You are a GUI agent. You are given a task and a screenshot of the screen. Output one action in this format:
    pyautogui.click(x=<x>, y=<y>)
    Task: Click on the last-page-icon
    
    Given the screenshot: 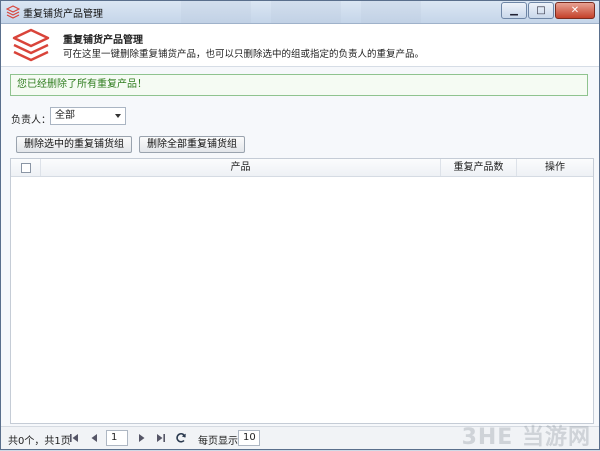 What is the action you would take?
    pyautogui.click(x=161, y=438)
    